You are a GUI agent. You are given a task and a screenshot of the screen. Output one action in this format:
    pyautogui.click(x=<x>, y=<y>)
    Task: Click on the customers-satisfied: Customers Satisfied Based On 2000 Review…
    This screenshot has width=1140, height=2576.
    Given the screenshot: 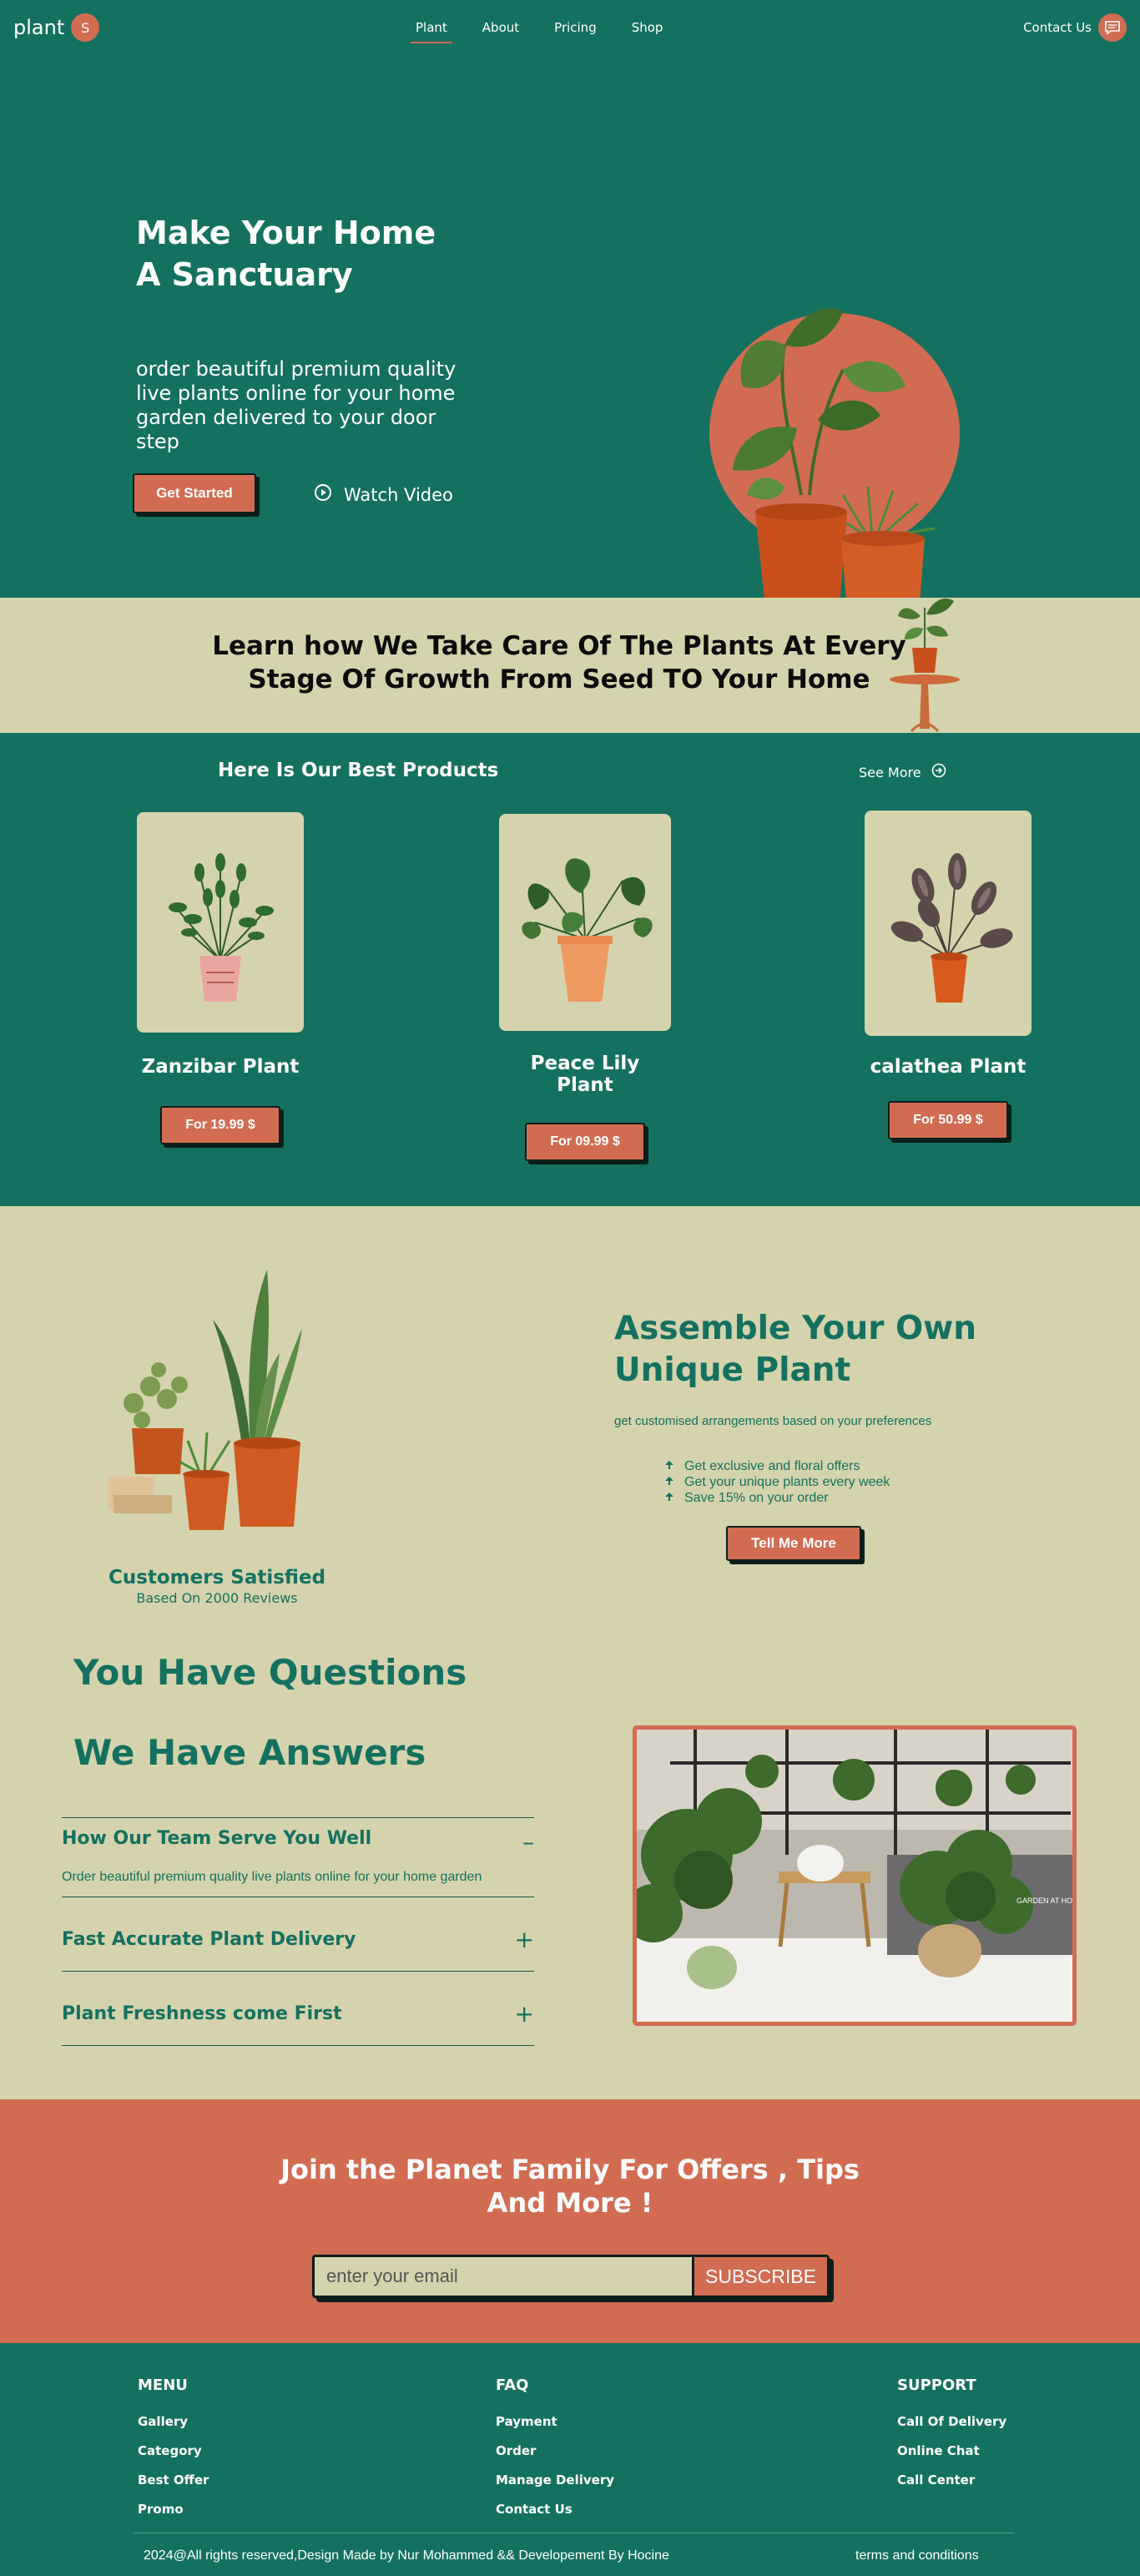 What is the action you would take?
    pyautogui.click(x=217, y=1586)
    